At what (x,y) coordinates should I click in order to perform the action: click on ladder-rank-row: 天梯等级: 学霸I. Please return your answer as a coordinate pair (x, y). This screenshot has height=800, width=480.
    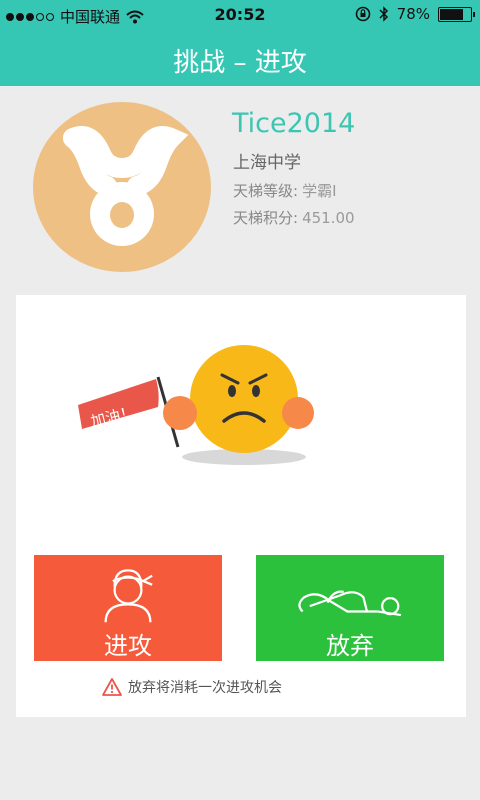
    Looking at the image, I should click on (285, 190).